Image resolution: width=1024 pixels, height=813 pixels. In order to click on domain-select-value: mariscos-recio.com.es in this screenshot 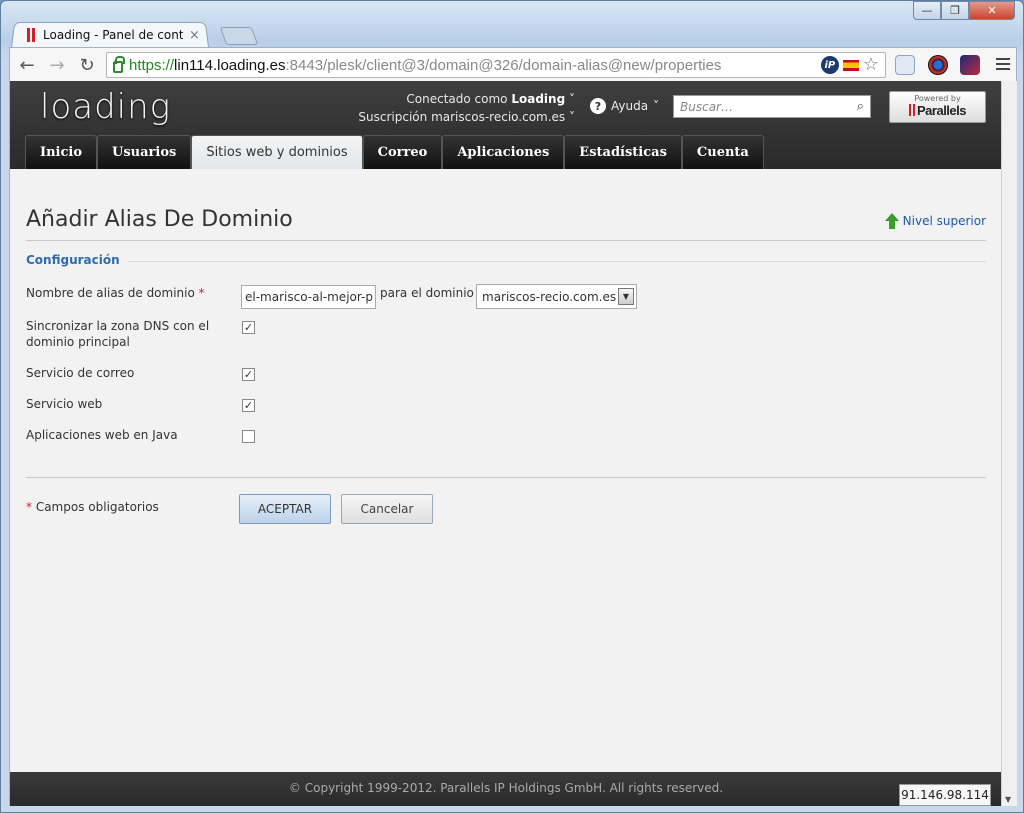, I will do `click(549, 297)`.